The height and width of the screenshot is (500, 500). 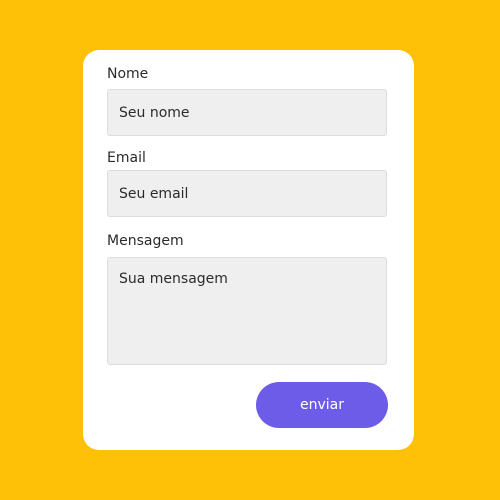 What do you see at coordinates (322, 405) in the screenshot?
I see `send-button: enviar` at bounding box center [322, 405].